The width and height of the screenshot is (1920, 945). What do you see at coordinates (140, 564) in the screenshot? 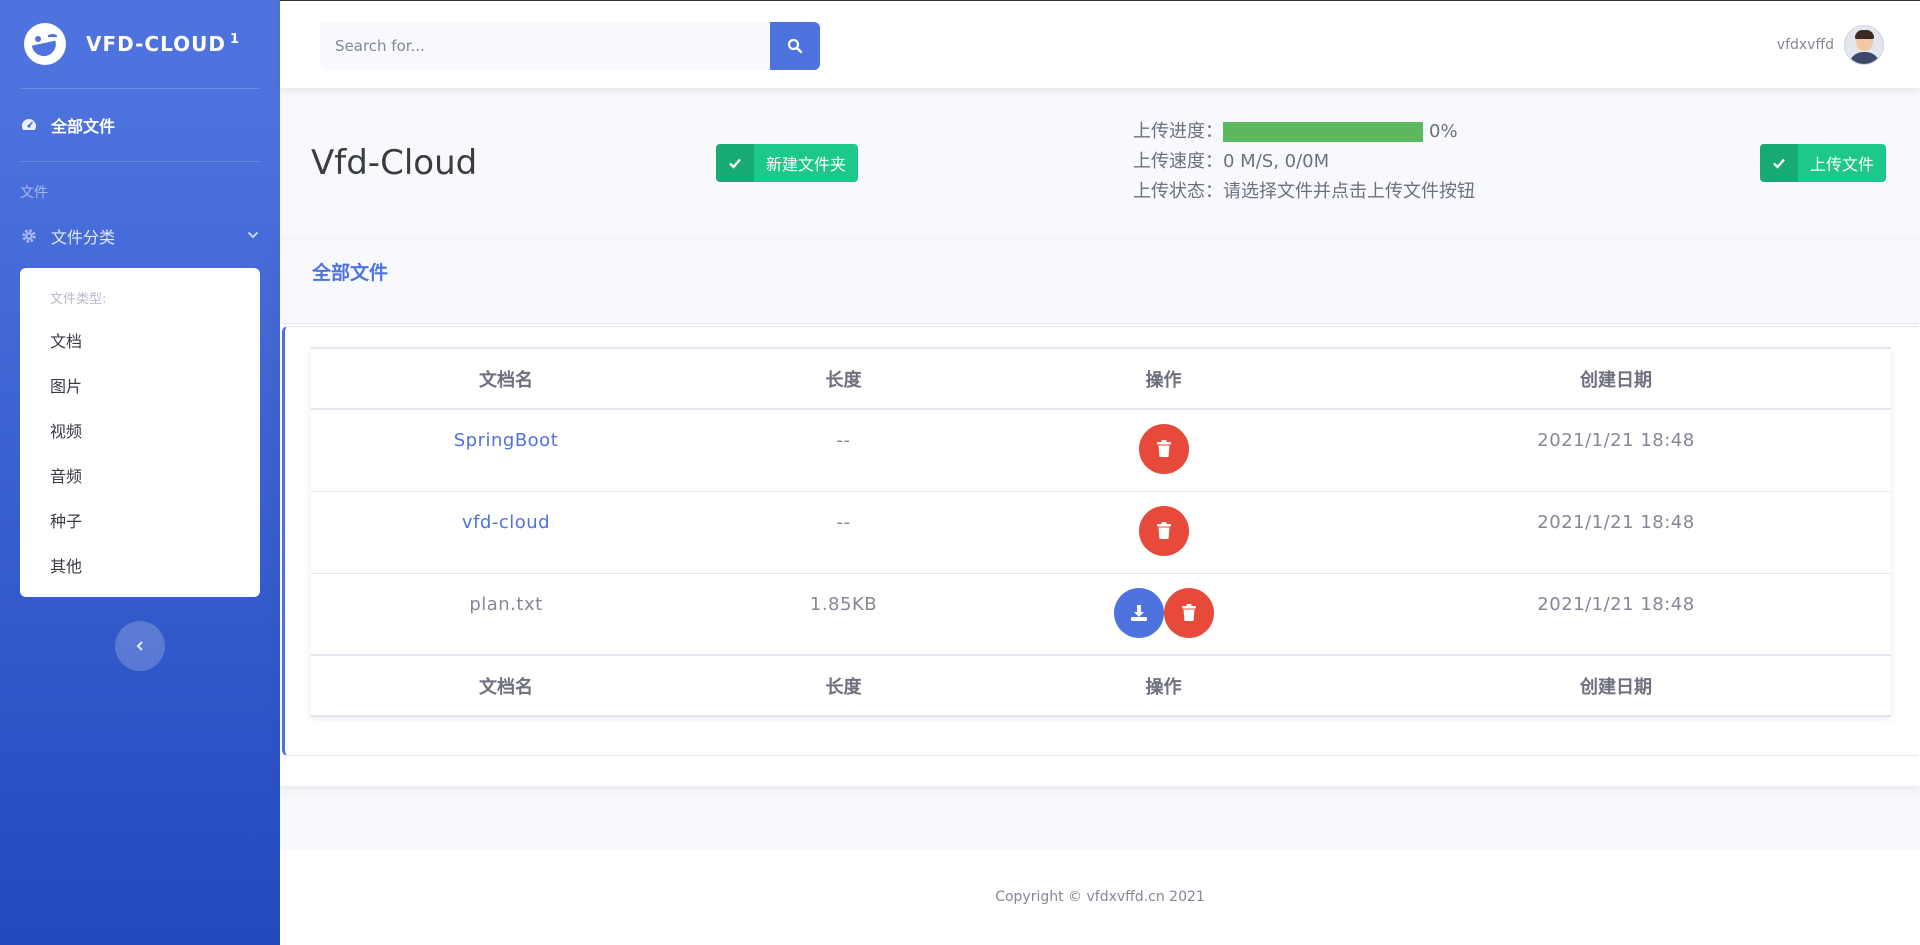
I see `submenu-item-other: 其他` at bounding box center [140, 564].